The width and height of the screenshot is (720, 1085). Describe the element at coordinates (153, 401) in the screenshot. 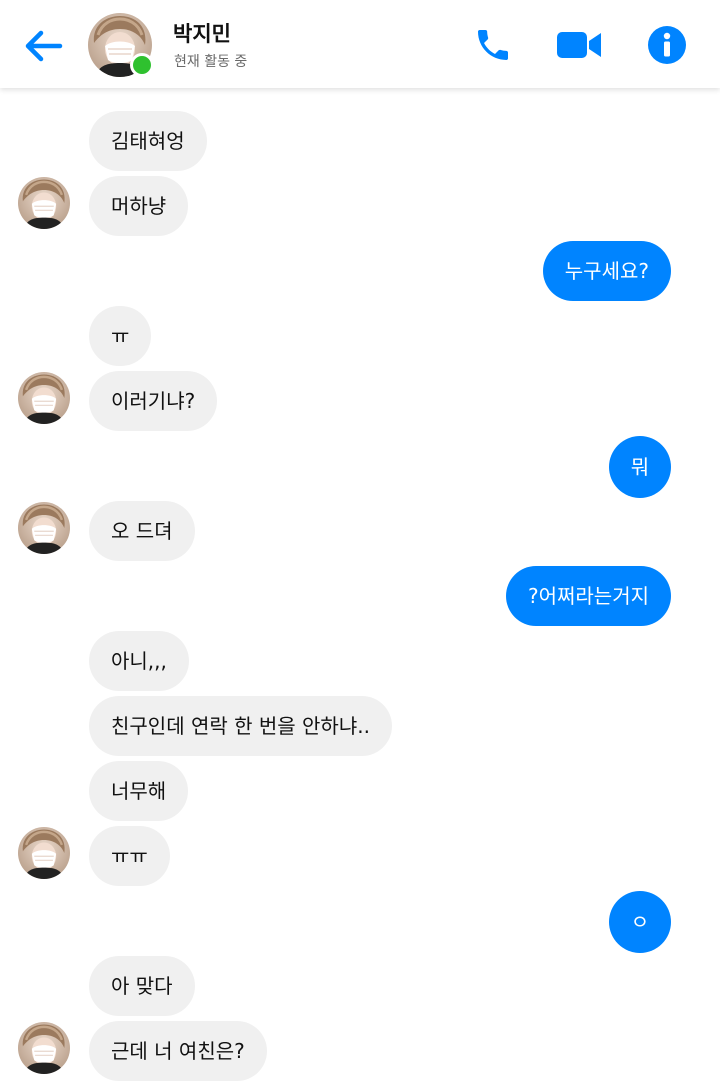

I see `incoming-message: 이러기냐?` at that location.